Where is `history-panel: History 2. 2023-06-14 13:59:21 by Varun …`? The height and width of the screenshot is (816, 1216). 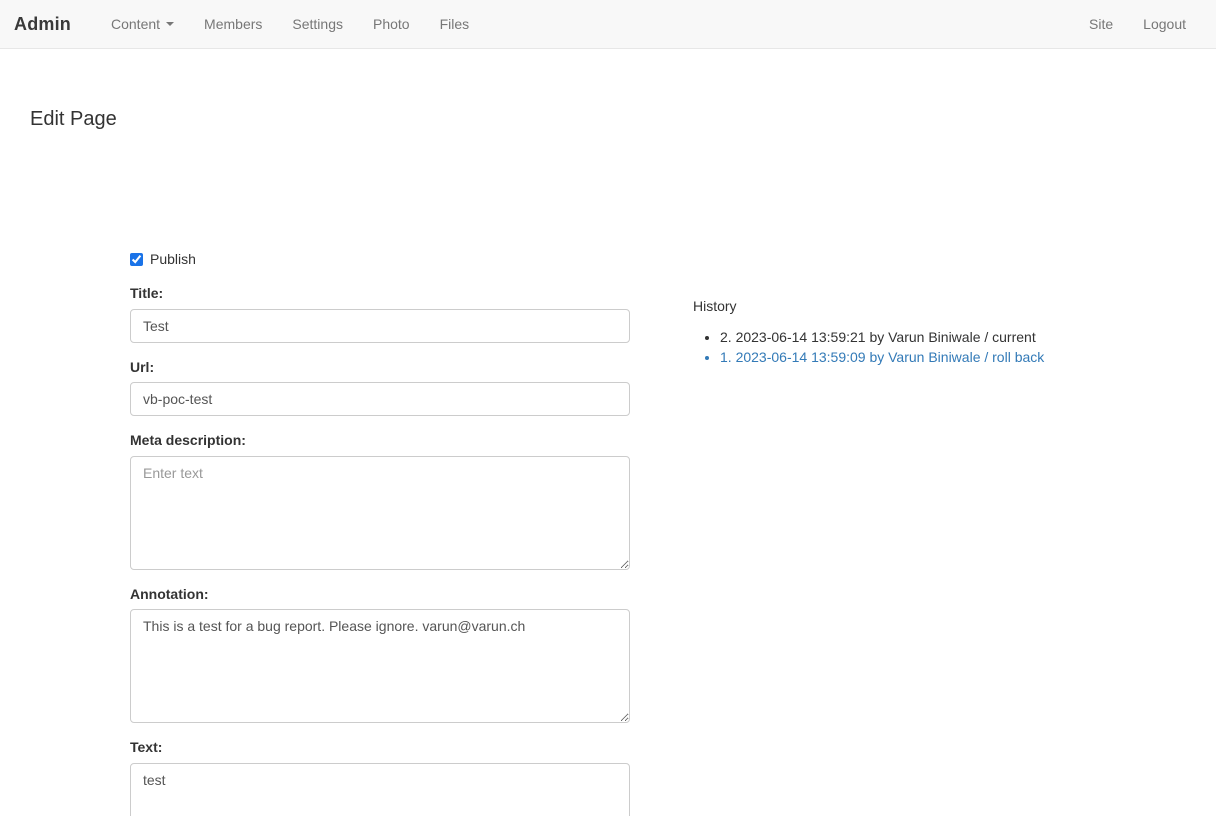 history-panel: History 2. 2023-06-14 13:59:21 by Varun … is located at coordinates (903, 332).